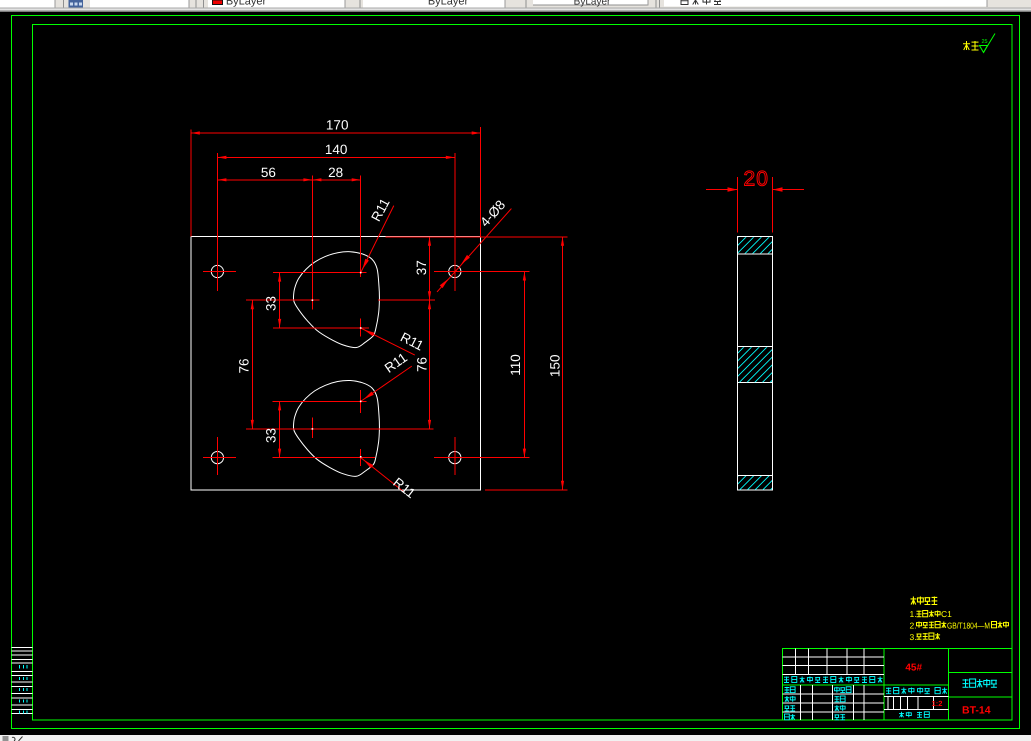 This screenshot has height=741, width=1031. Describe the element at coordinates (985, 42) in the screenshot. I see `svg-text: 25` at that location.